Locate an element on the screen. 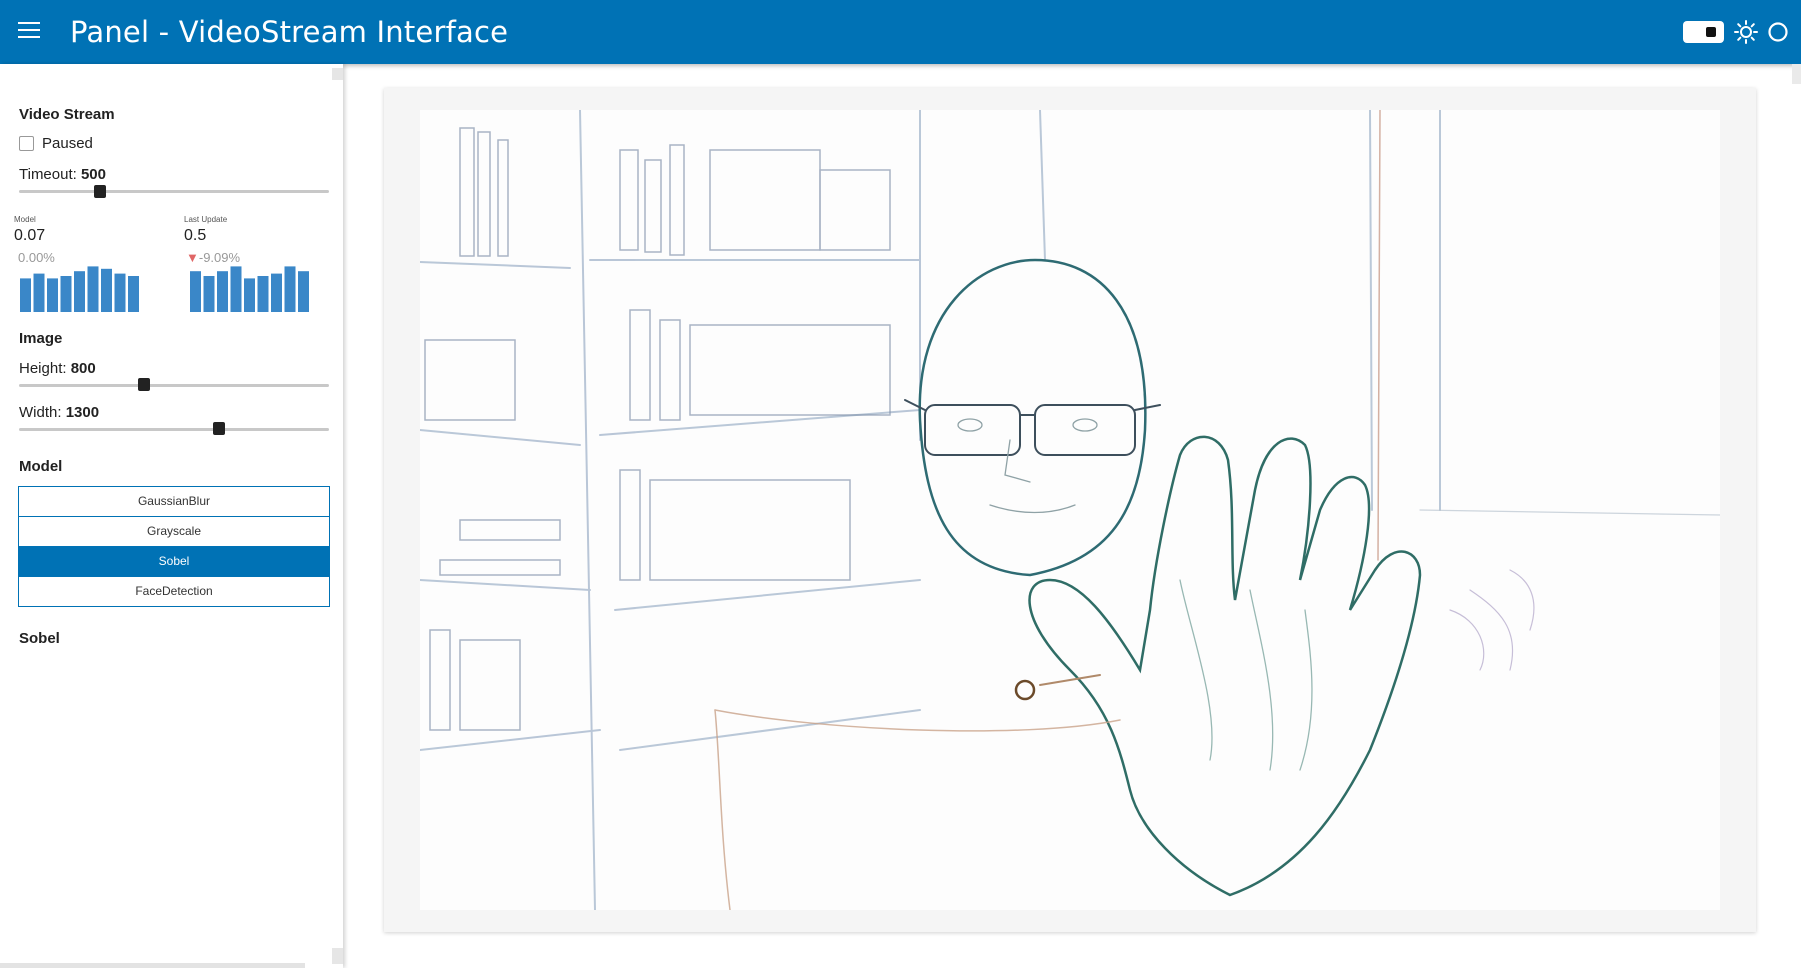  model-option-grayscale: Grayscale is located at coordinates (174, 532).